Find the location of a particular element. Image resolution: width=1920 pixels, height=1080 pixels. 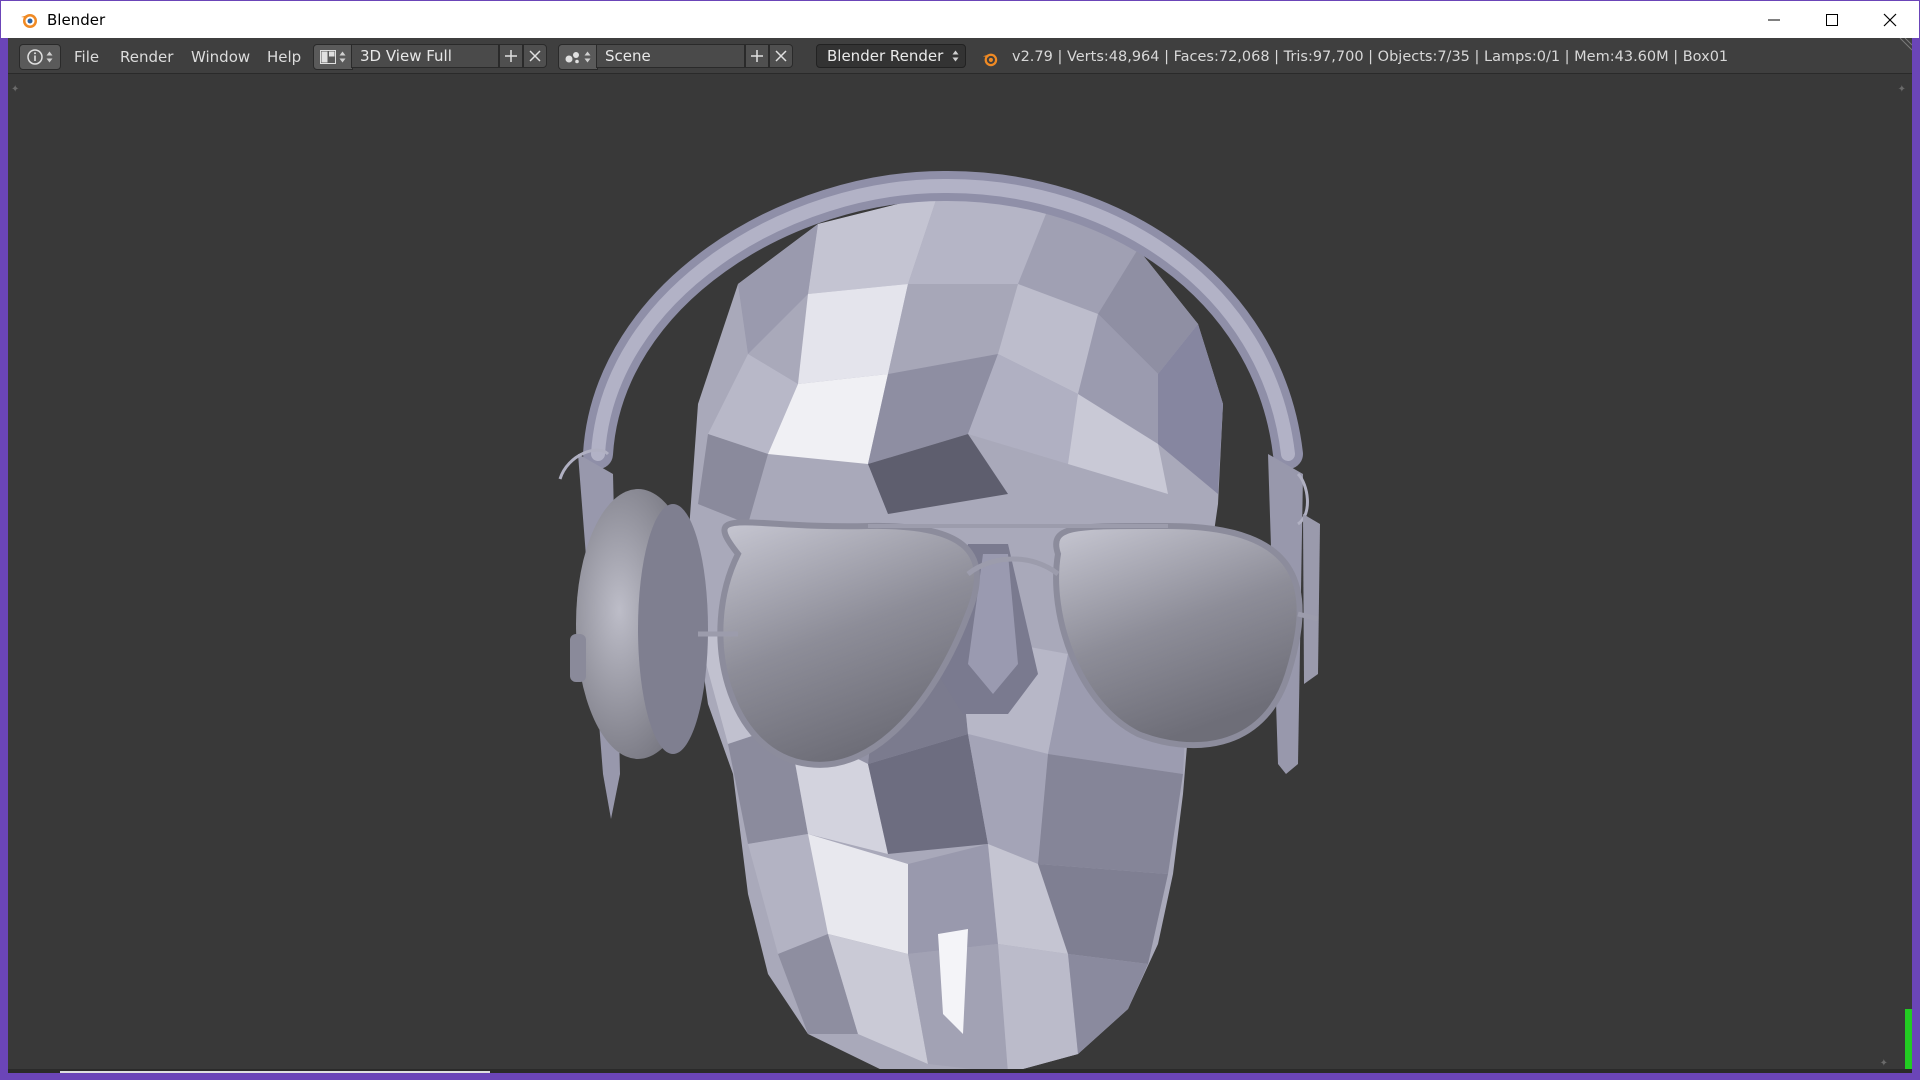

info-icon is located at coordinates (35, 57).